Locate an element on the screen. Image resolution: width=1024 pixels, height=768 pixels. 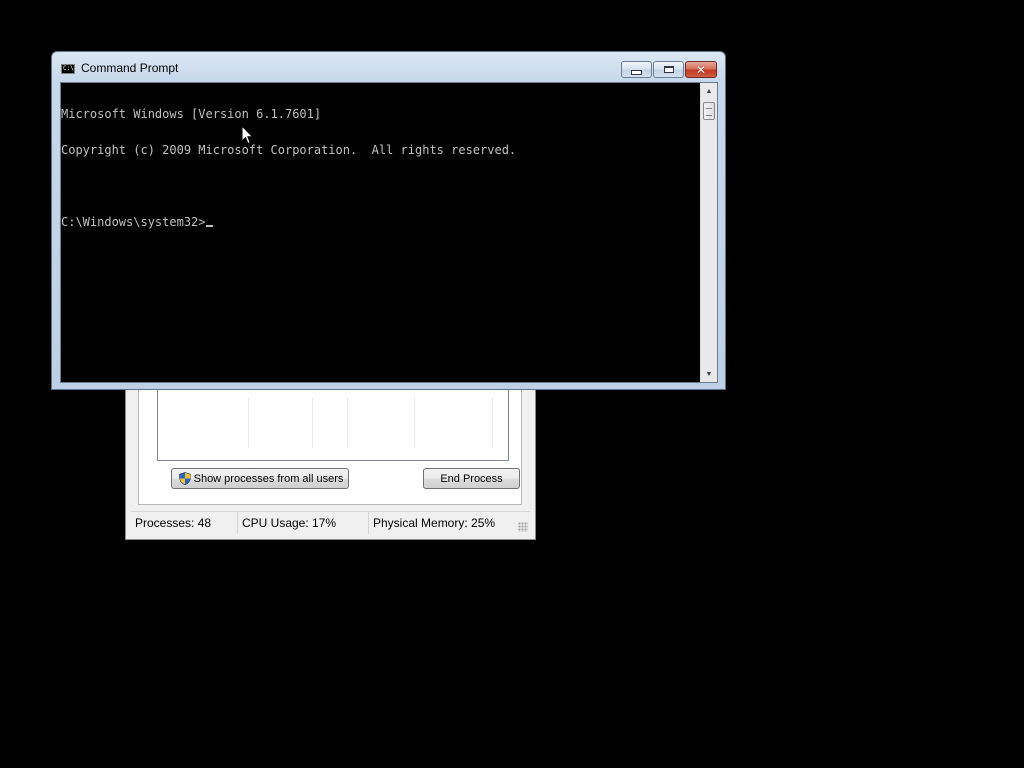
end-process-label: End Process is located at coordinates (471, 478).